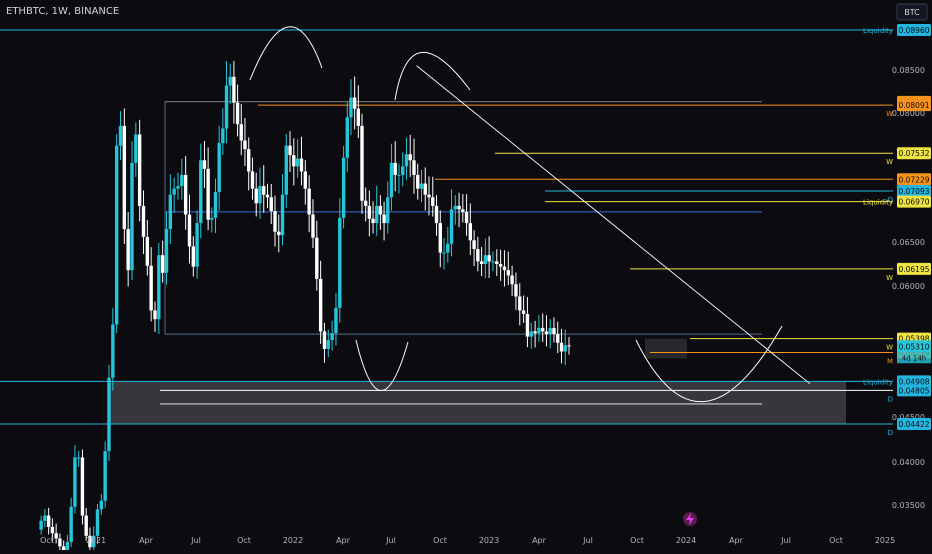 This screenshot has width=932, height=554. Describe the element at coordinates (489, 540) in the screenshot. I see `x-tick-label: 2023` at that location.